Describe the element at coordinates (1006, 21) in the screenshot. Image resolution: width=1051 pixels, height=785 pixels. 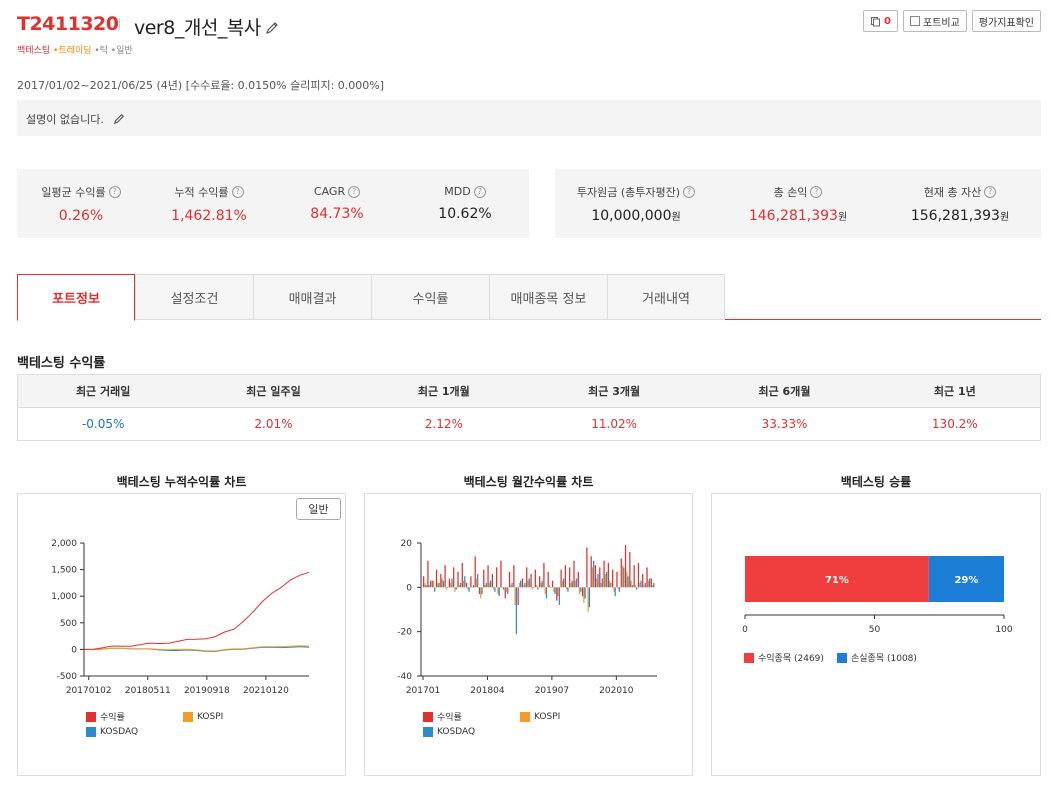
I see `eval-metrics-button: 평가지표확인` at that location.